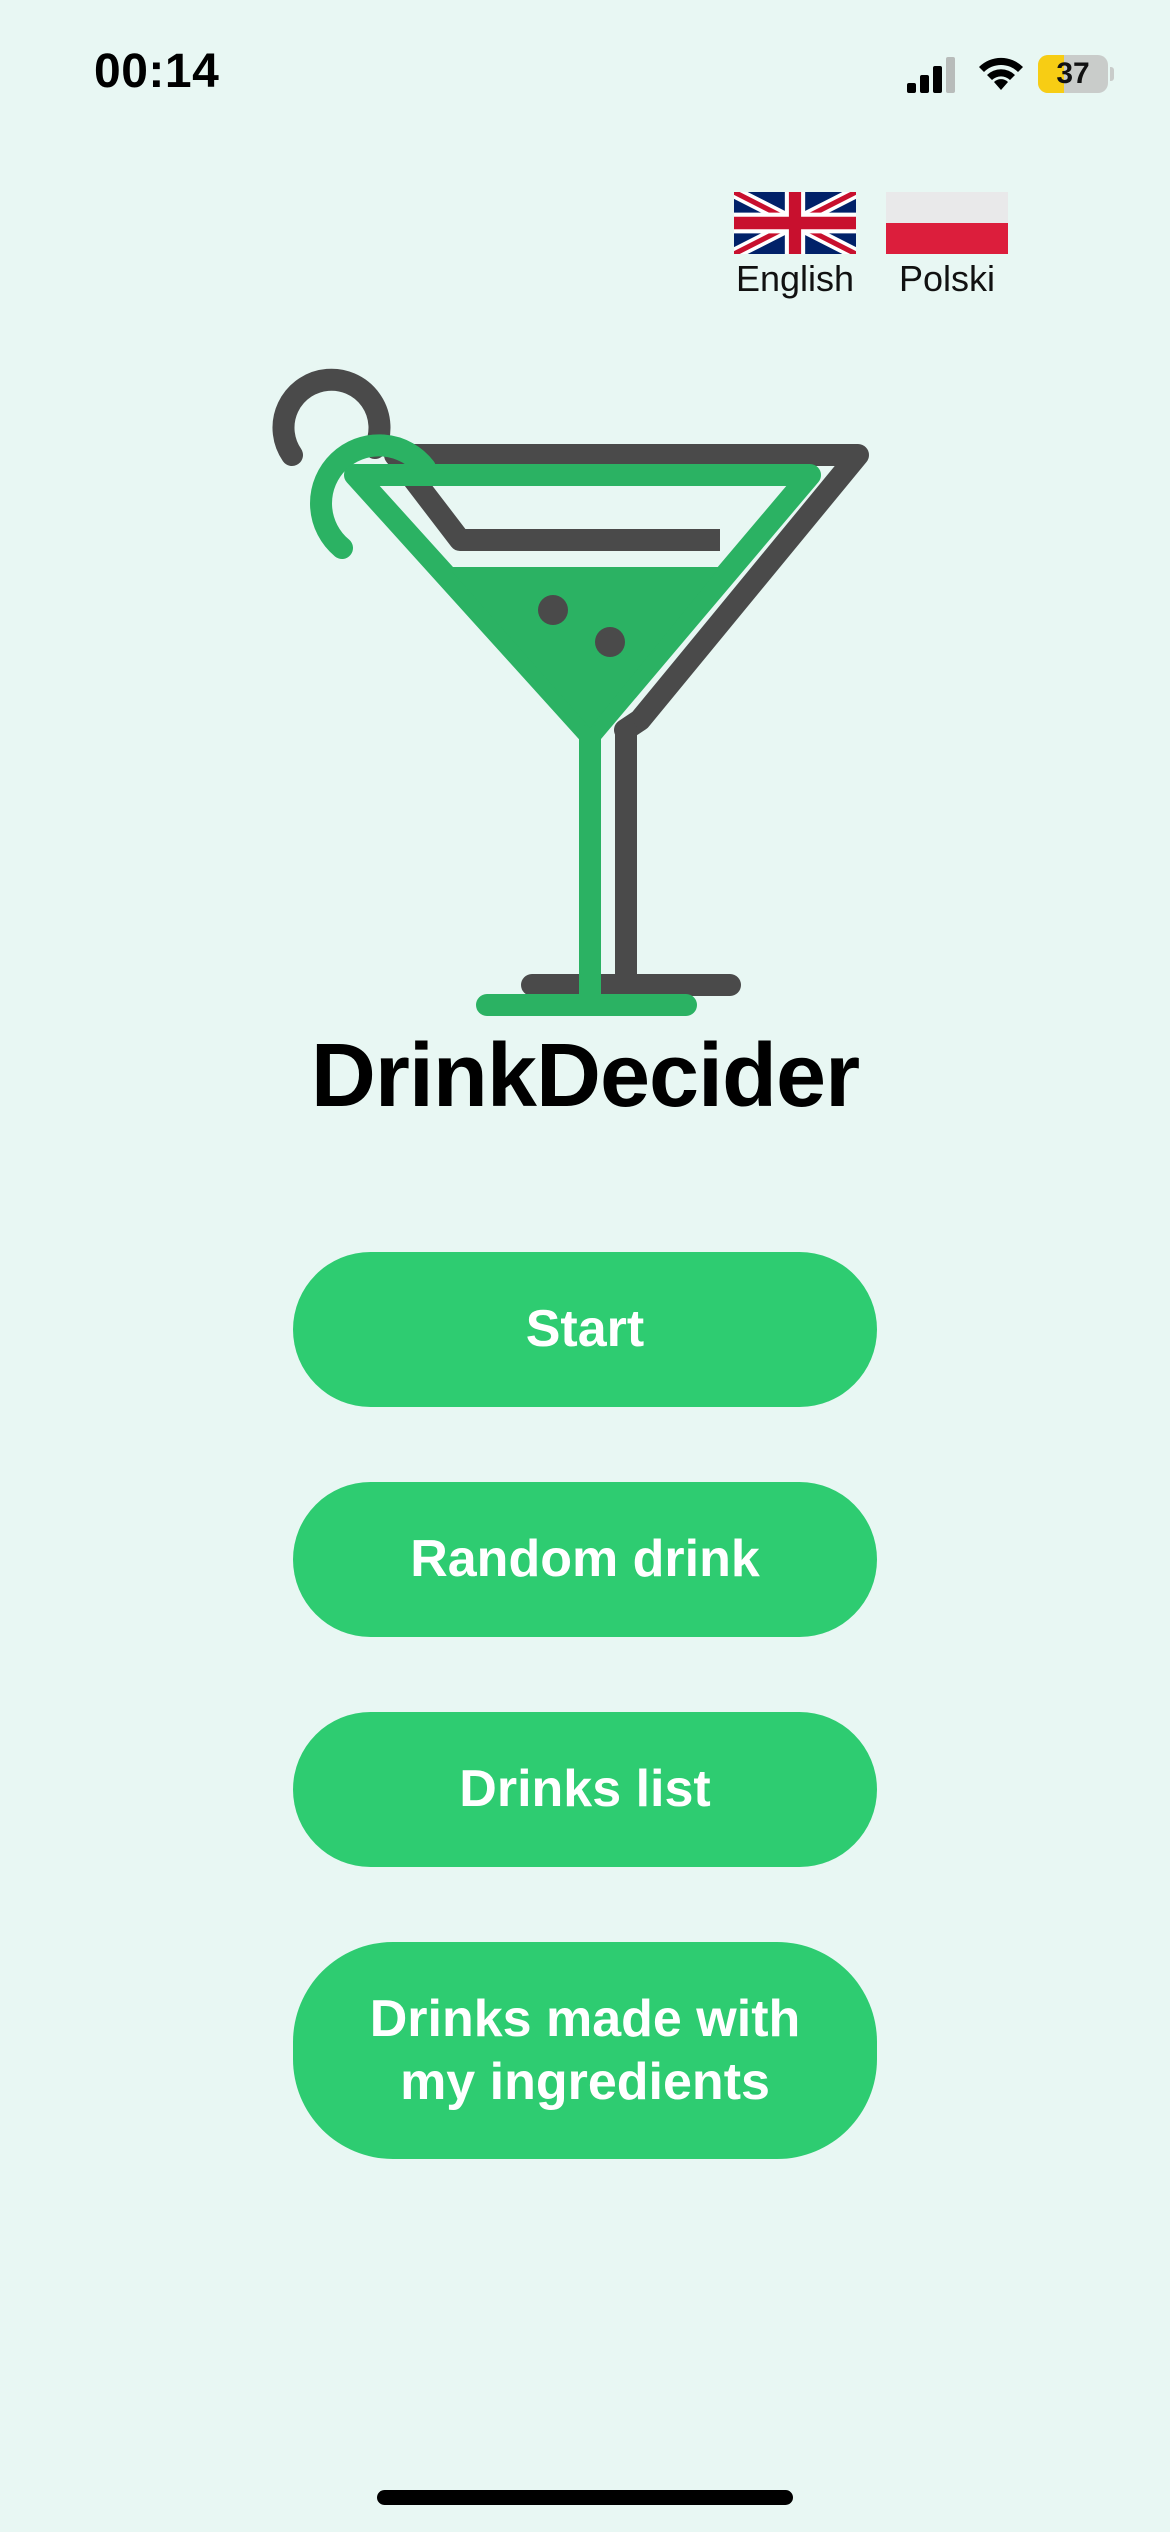  Describe the element at coordinates (795, 278) in the screenshot. I see `language-english-label: English` at that location.